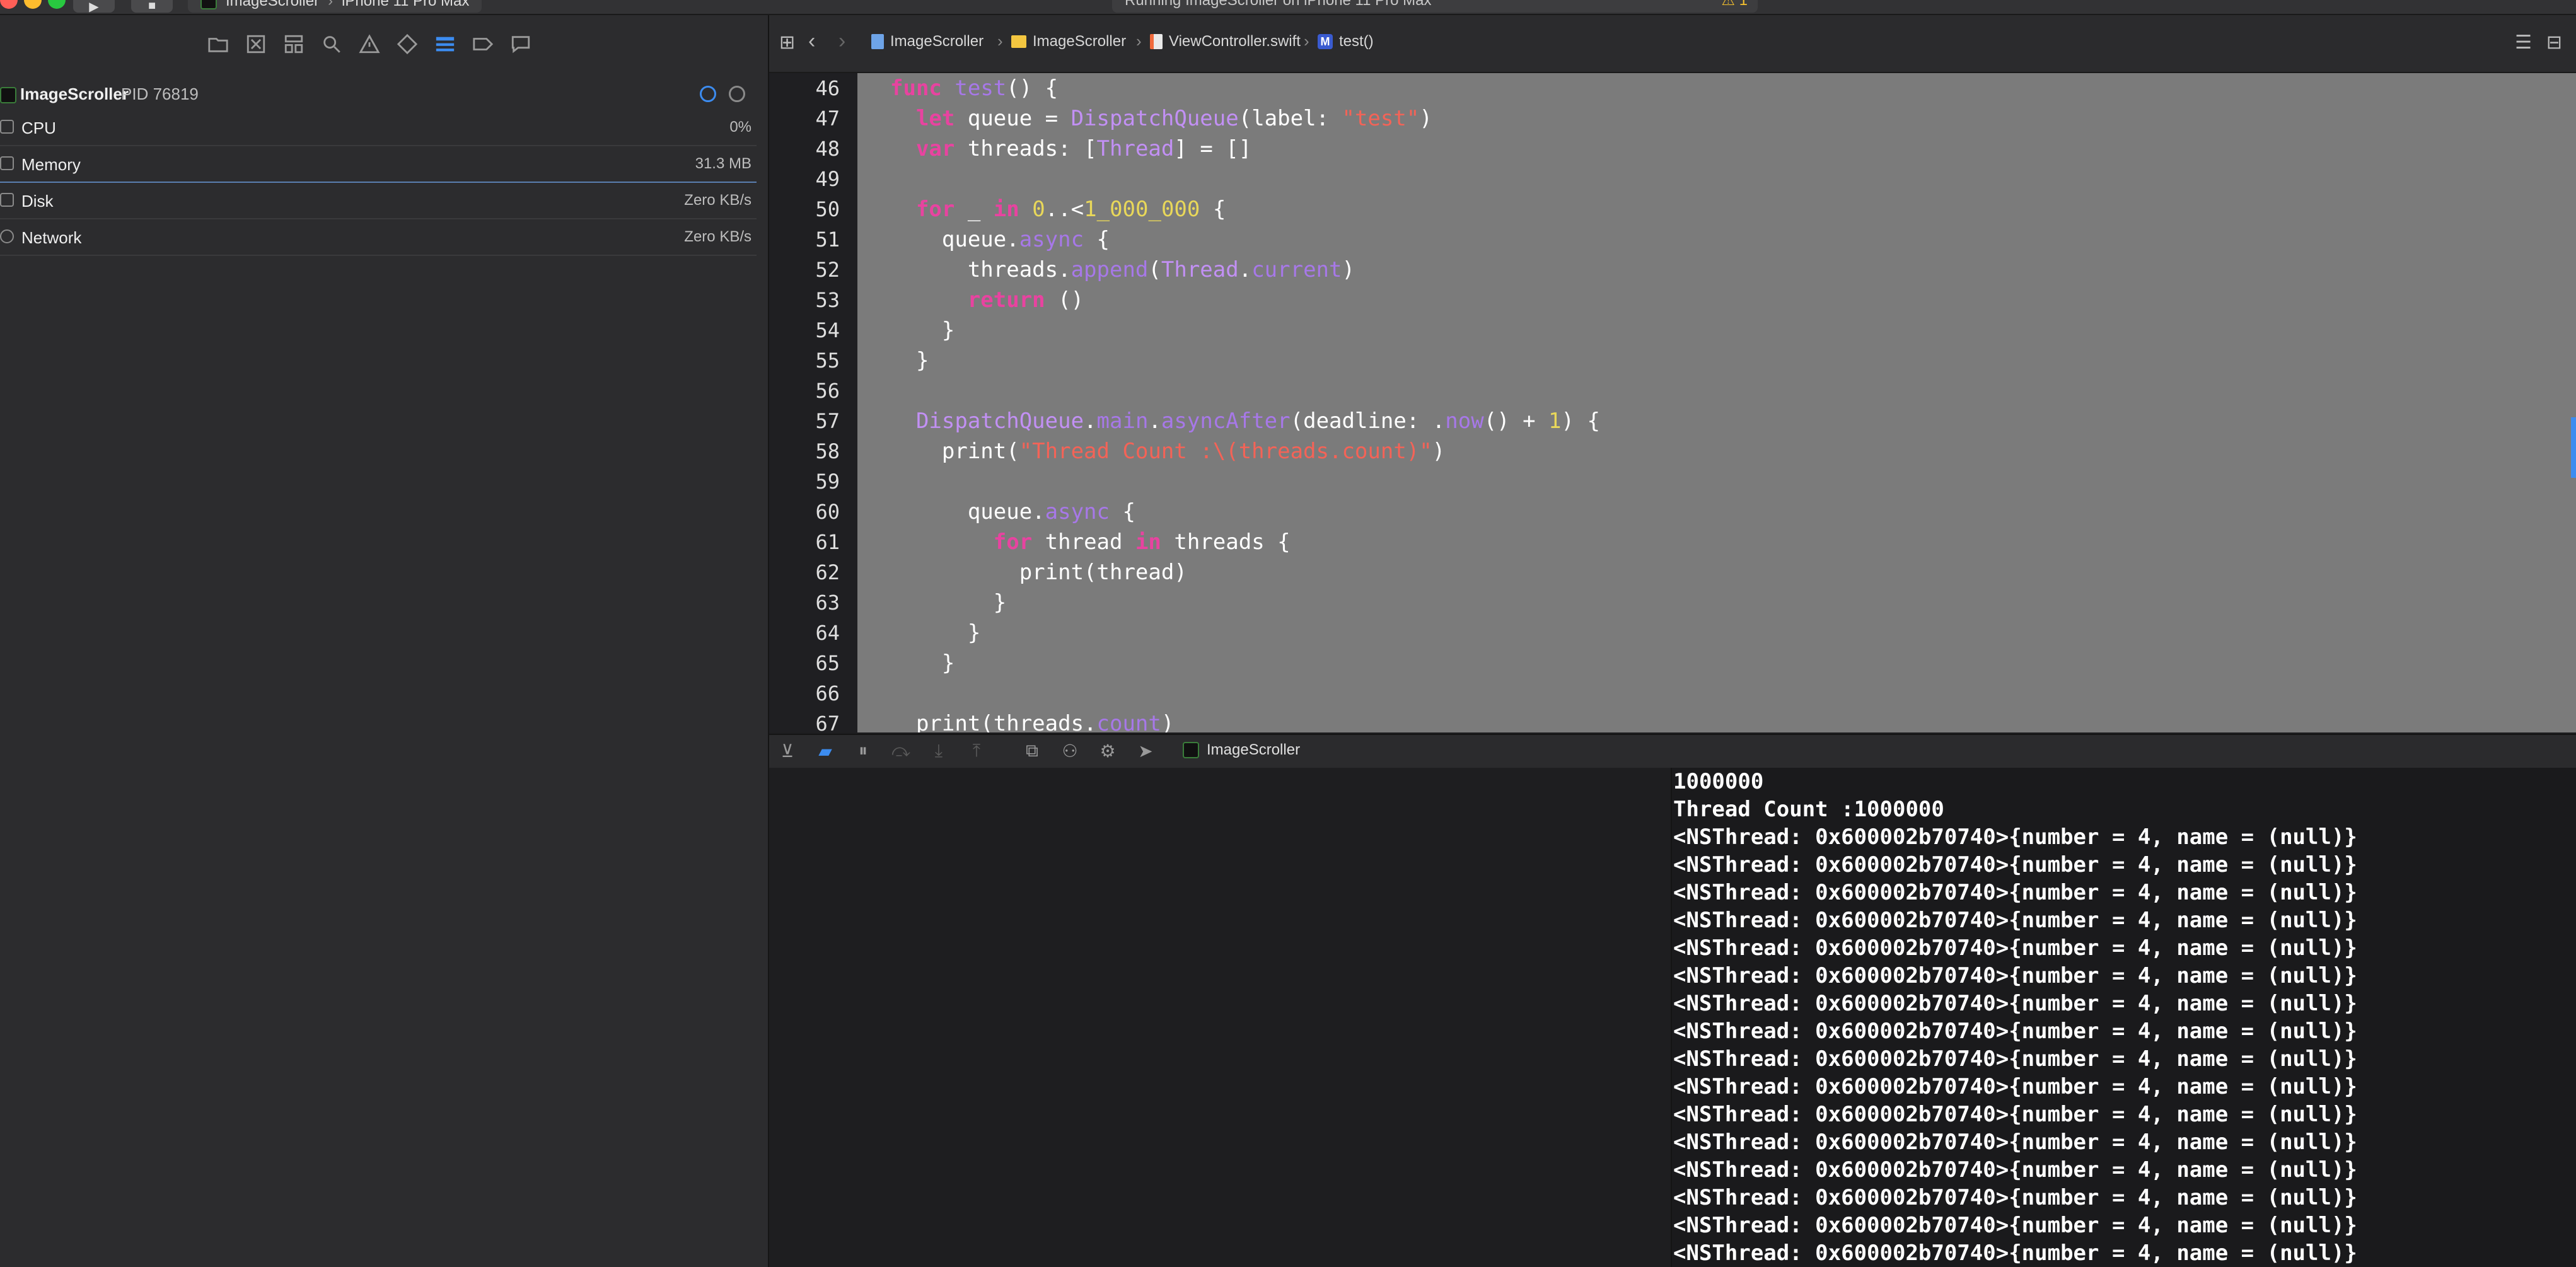 This screenshot has width=2576, height=1267. I want to click on code-line: print(thread), so click(1673, 572).